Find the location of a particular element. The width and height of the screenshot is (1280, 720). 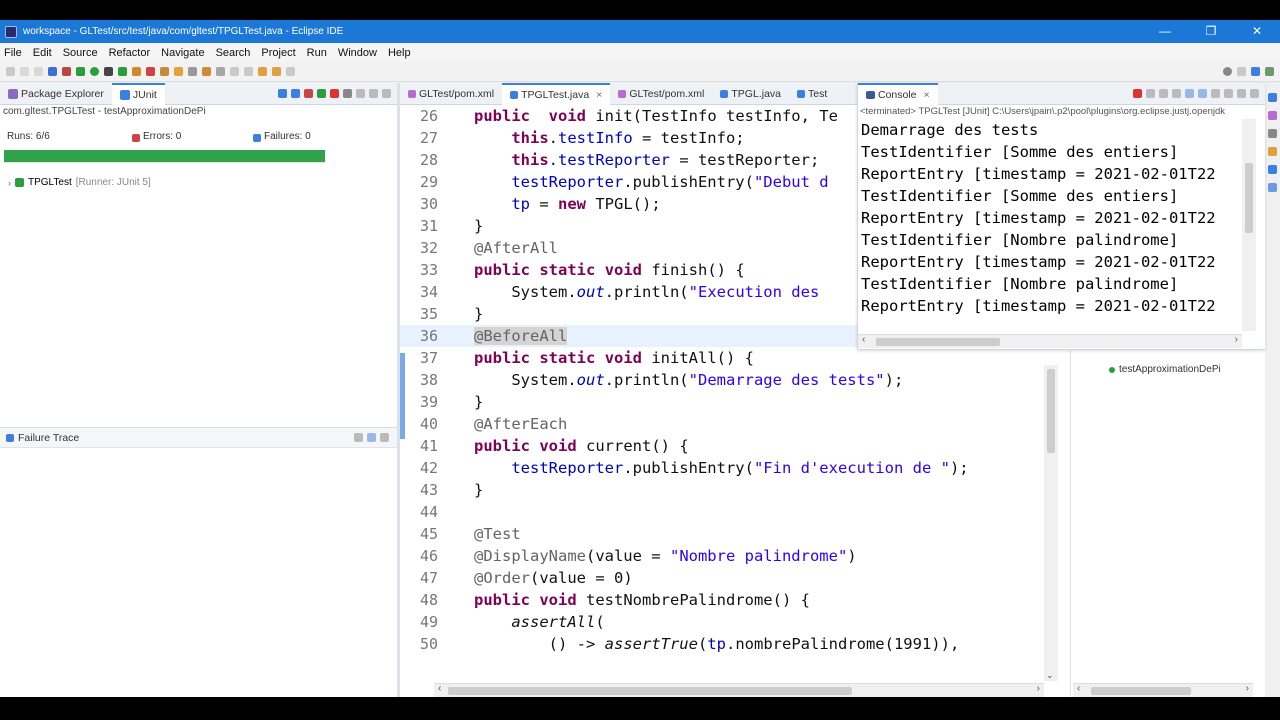

scroll-down-icon: ⌄ is located at coordinates (1050, 675).